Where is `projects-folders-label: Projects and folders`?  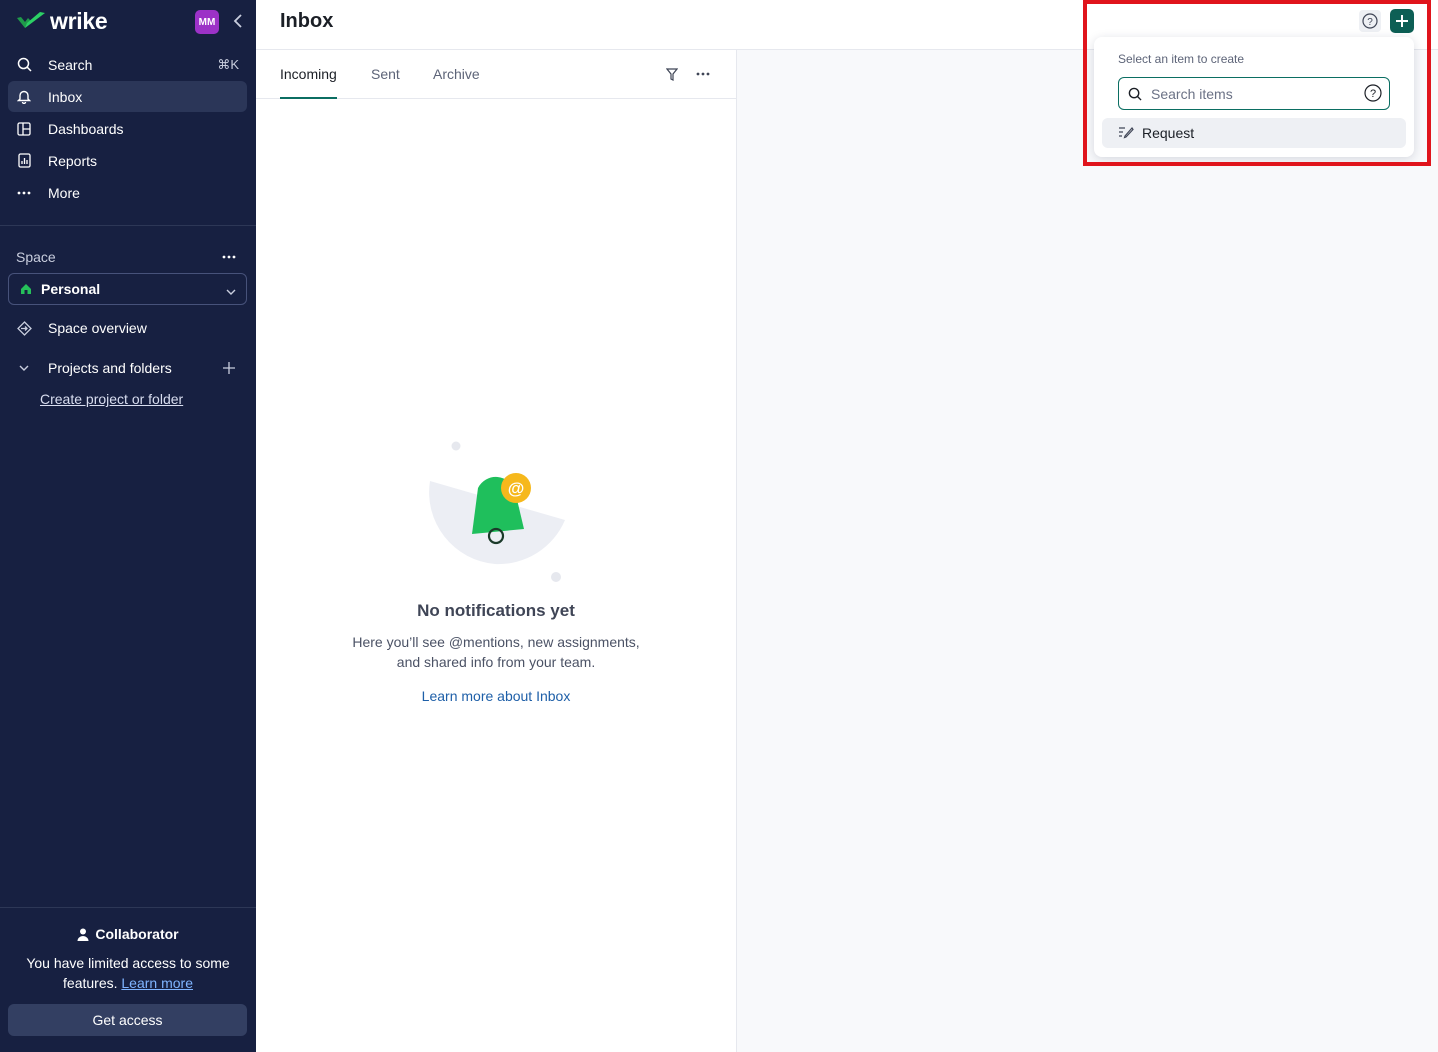 projects-folders-label: Projects and folders is located at coordinates (110, 368).